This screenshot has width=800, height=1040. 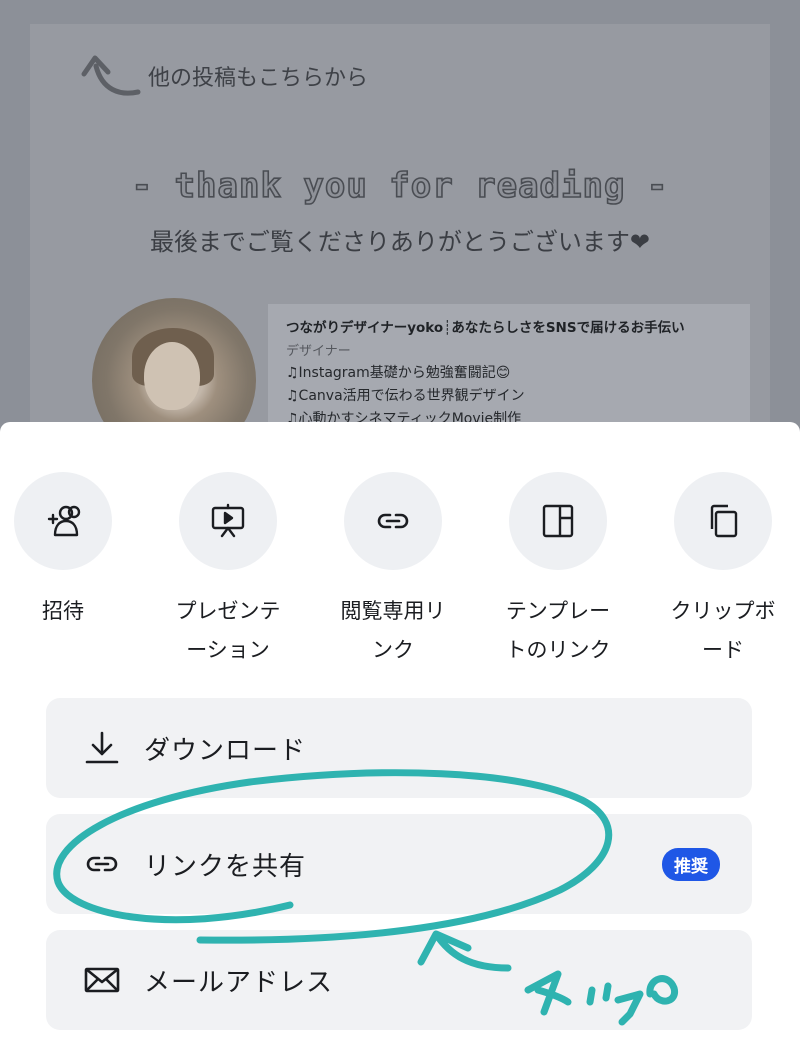 What do you see at coordinates (723, 571) in the screenshot?
I see `share-option-clipboard: クリップボ ード` at bounding box center [723, 571].